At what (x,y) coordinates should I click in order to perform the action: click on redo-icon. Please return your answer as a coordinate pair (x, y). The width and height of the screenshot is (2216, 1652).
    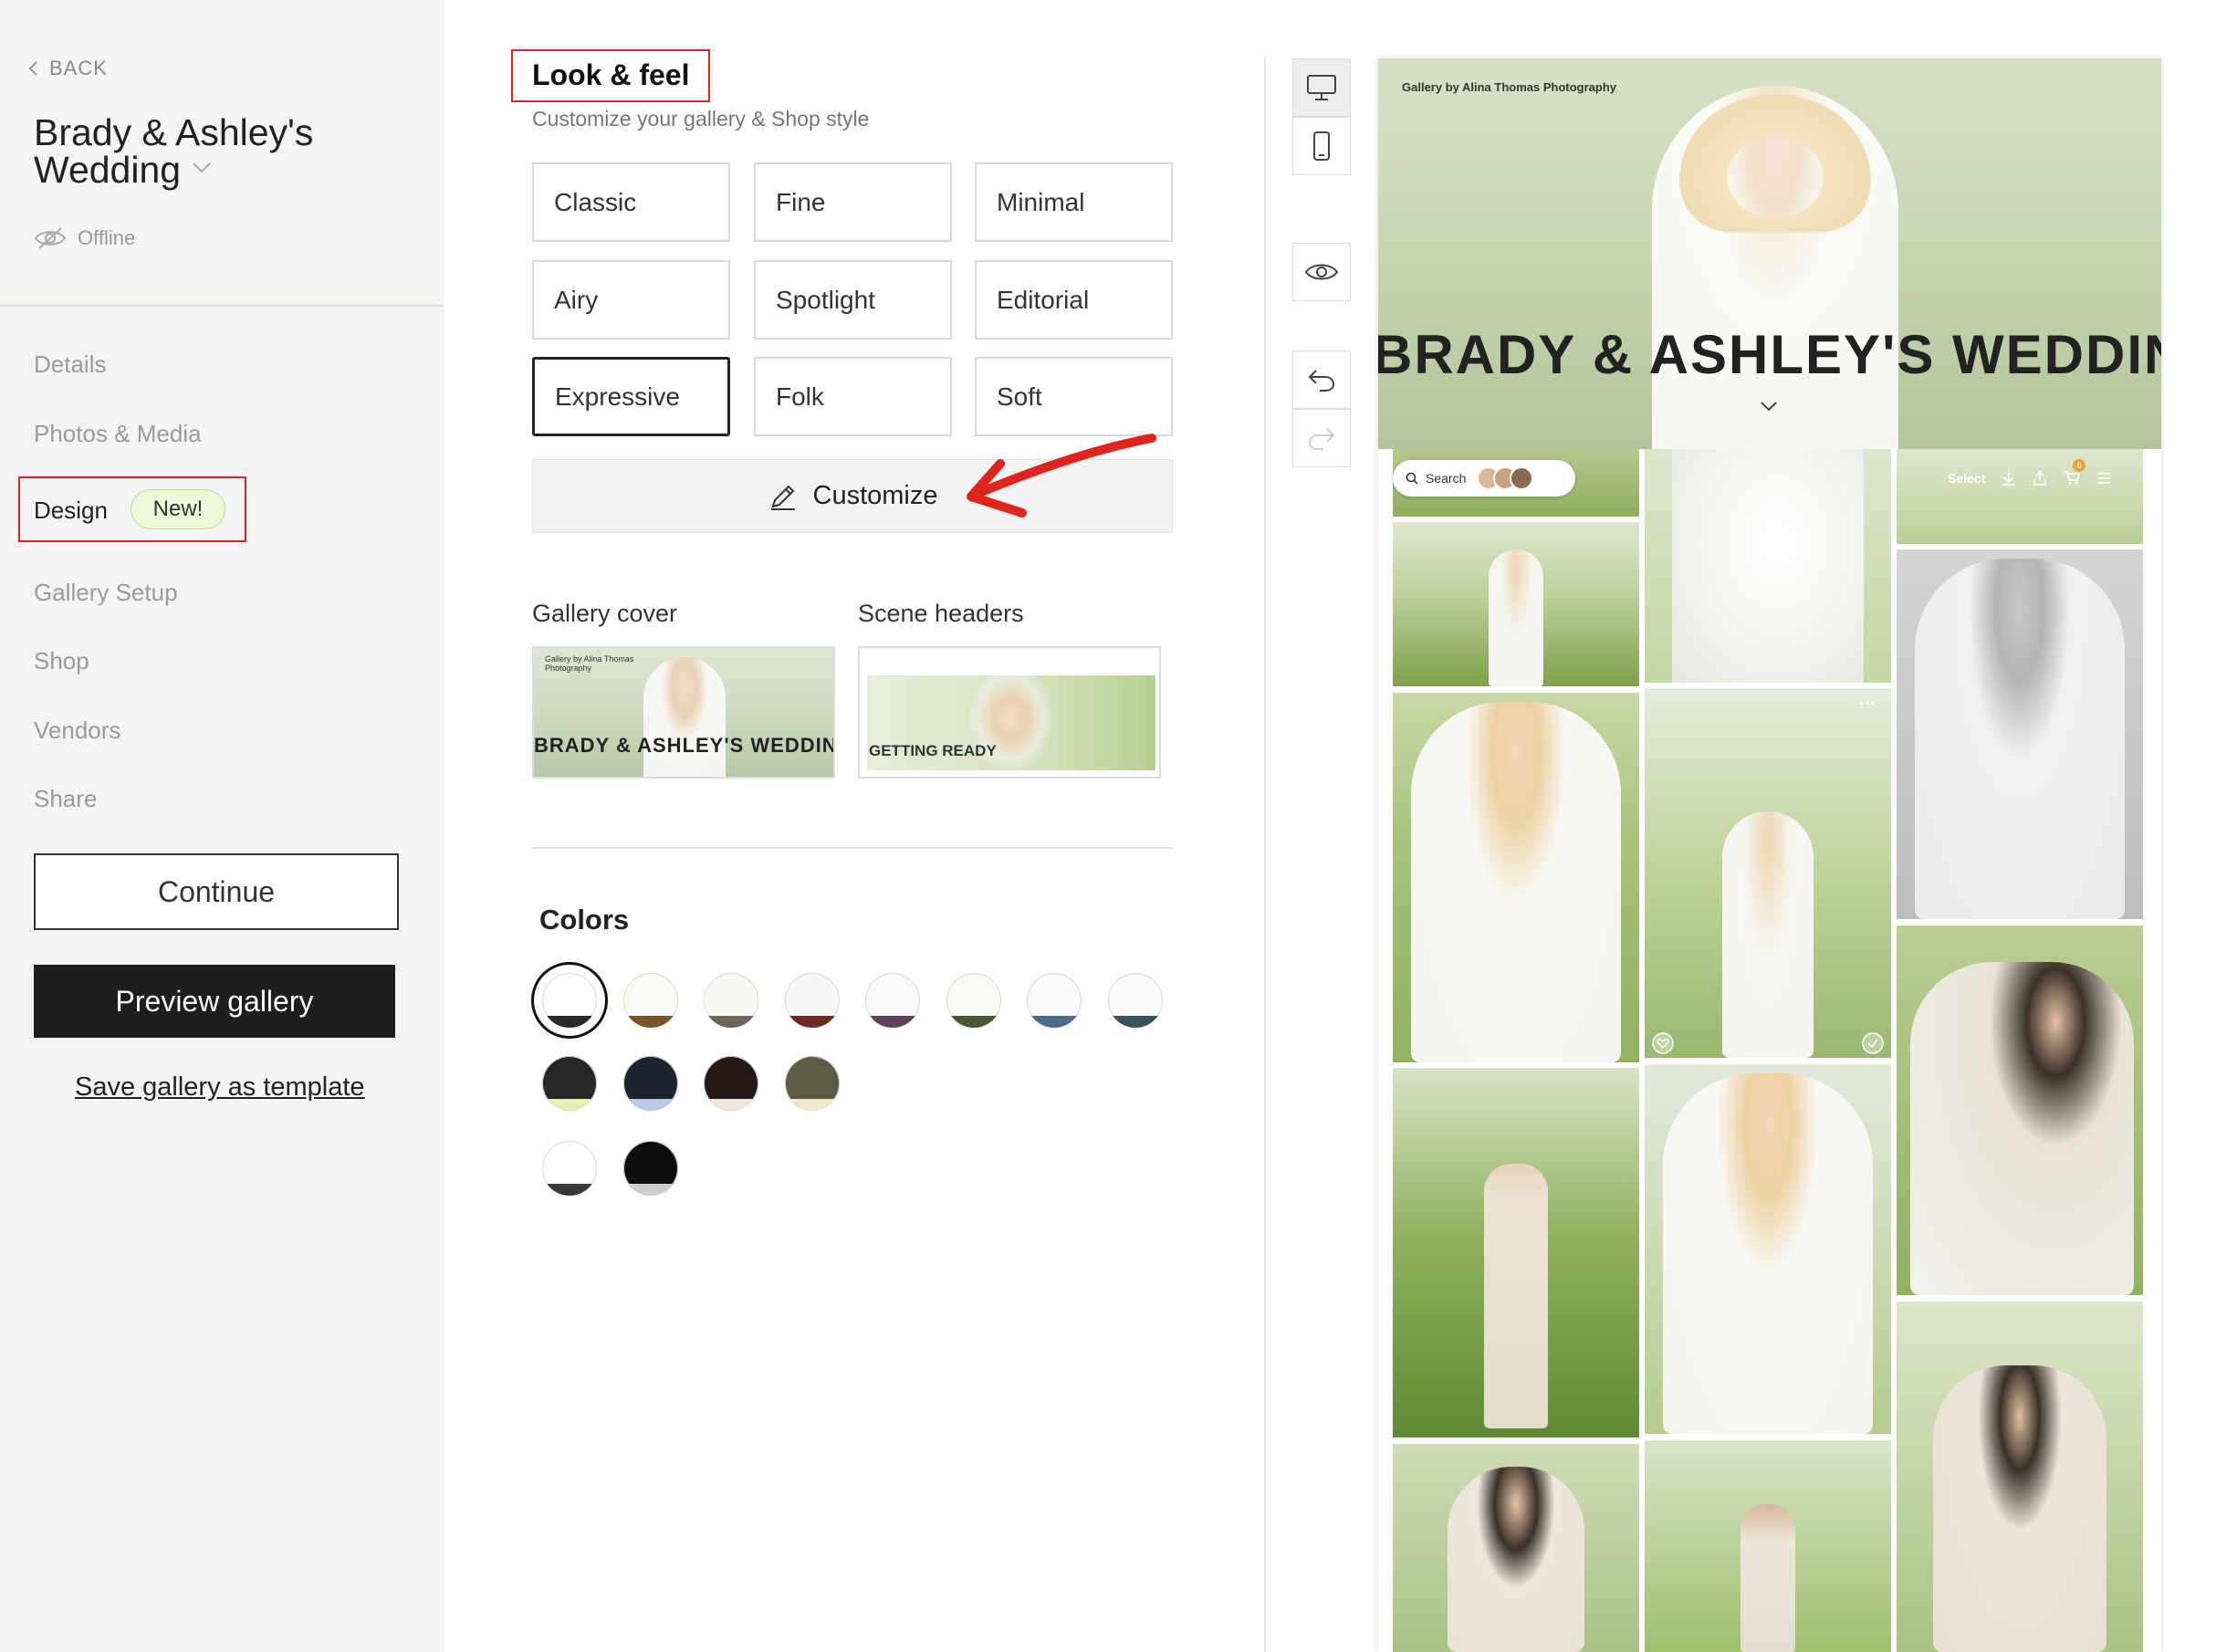
    Looking at the image, I should click on (1321, 439).